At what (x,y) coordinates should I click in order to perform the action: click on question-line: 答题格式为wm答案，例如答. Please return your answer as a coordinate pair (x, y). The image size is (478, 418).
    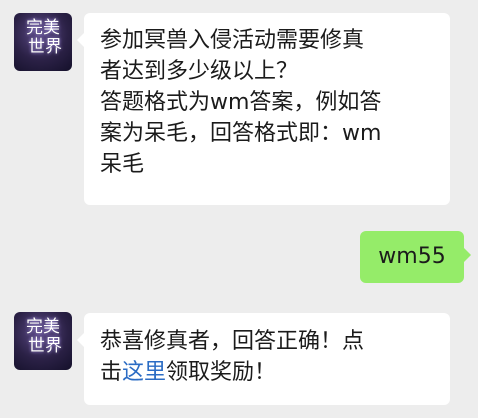
    Looking at the image, I should click on (241, 102).